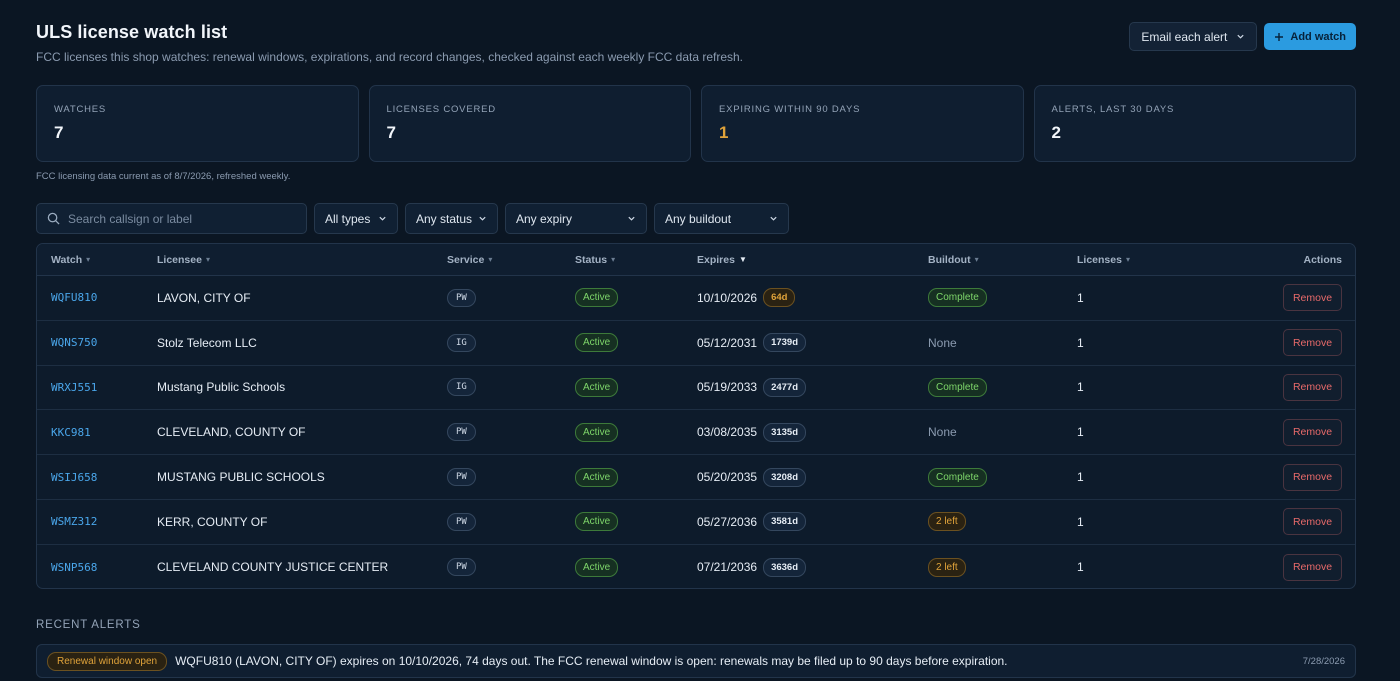  What do you see at coordinates (356, 218) in the screenshot?
I see `type-filter-select: All types` at bounding box center [356, 218].